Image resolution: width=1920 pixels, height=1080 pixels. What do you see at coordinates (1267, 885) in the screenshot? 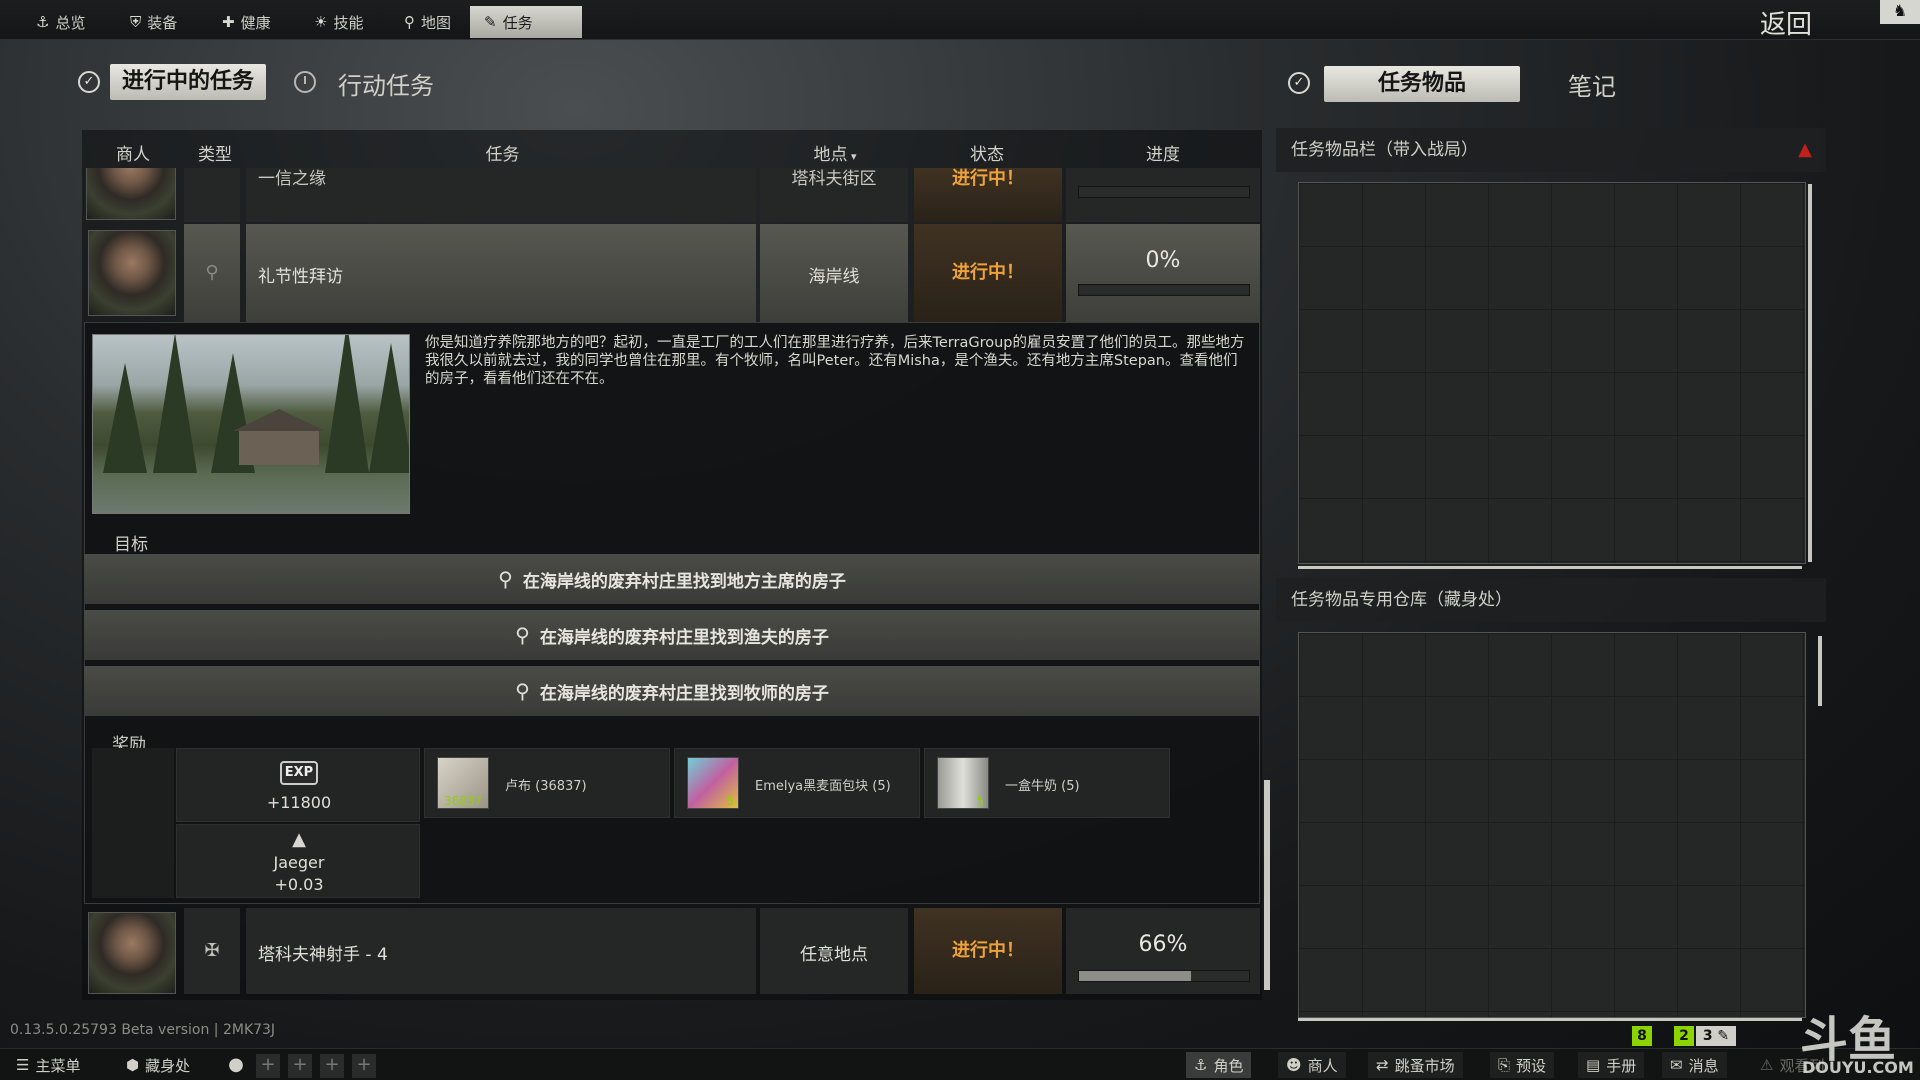
I see `list-scrollbar` at bounding box center [1267, 885].